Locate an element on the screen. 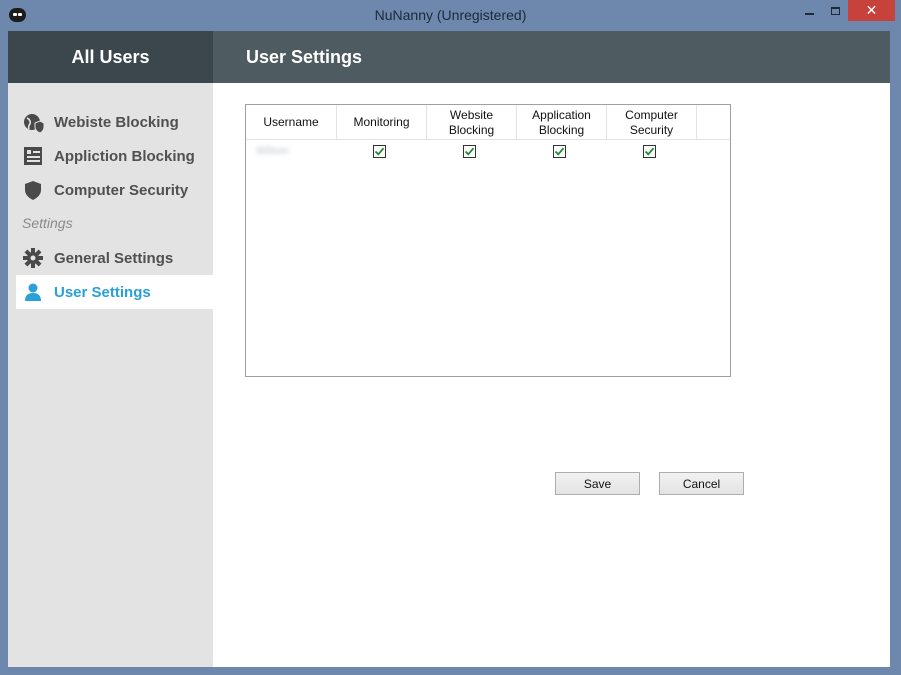  sidebar-item-label: Appliction Blocking is located at coordinates (124, 156).